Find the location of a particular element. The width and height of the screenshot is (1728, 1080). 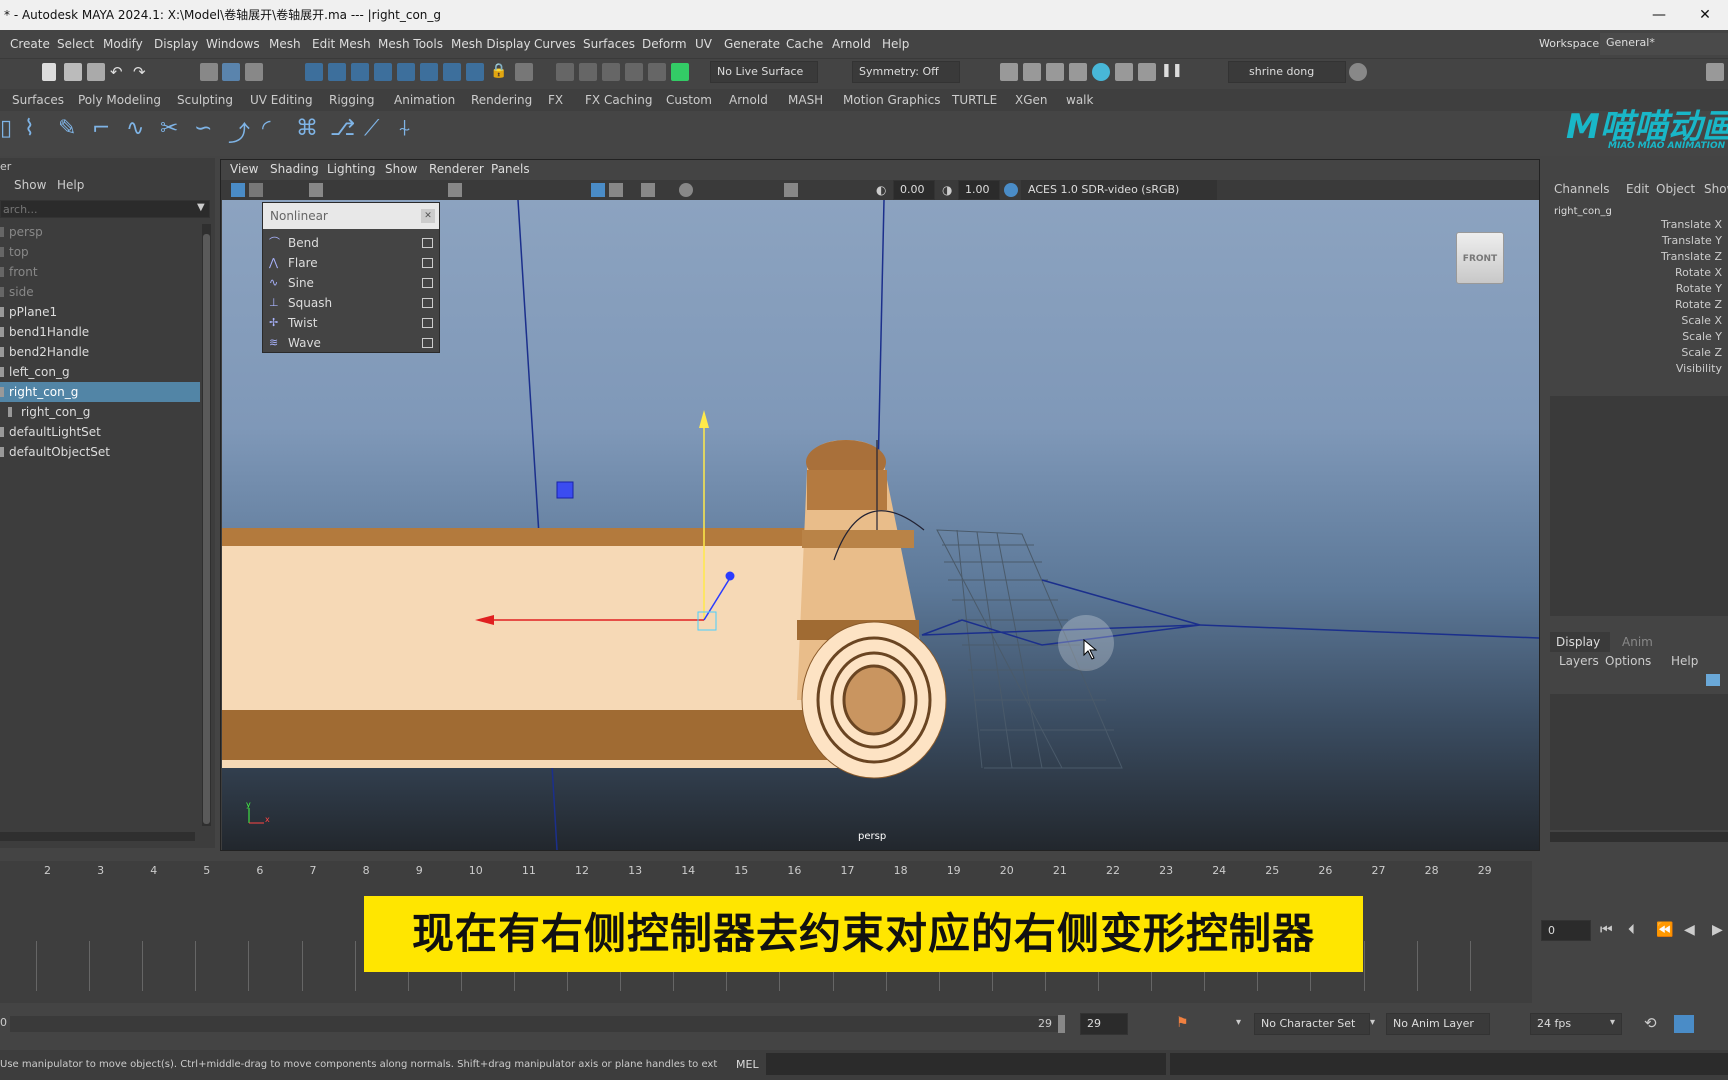

step-back-key-icon: ⏴ is located at coordinates (1631, 930).